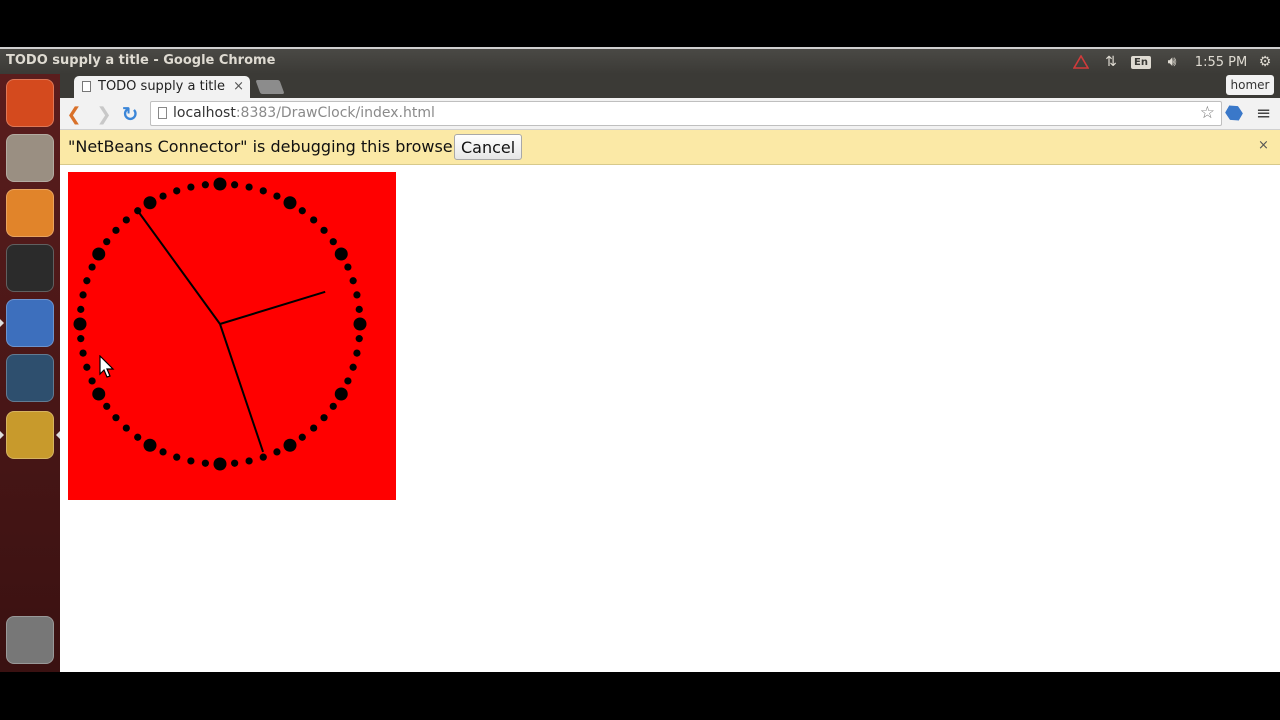  I want to click on launcher-mysql-workbench-icon, so click(30, 378).